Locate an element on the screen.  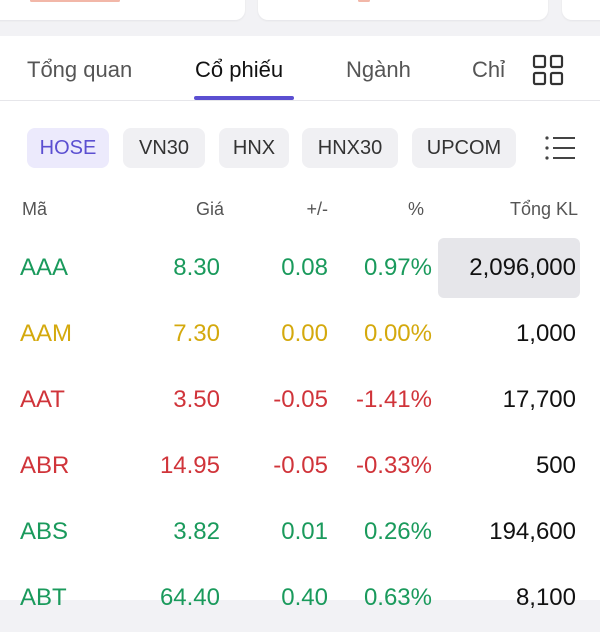
exchange-pill-upcom: UPCOM is located at coordinates (464, 148).